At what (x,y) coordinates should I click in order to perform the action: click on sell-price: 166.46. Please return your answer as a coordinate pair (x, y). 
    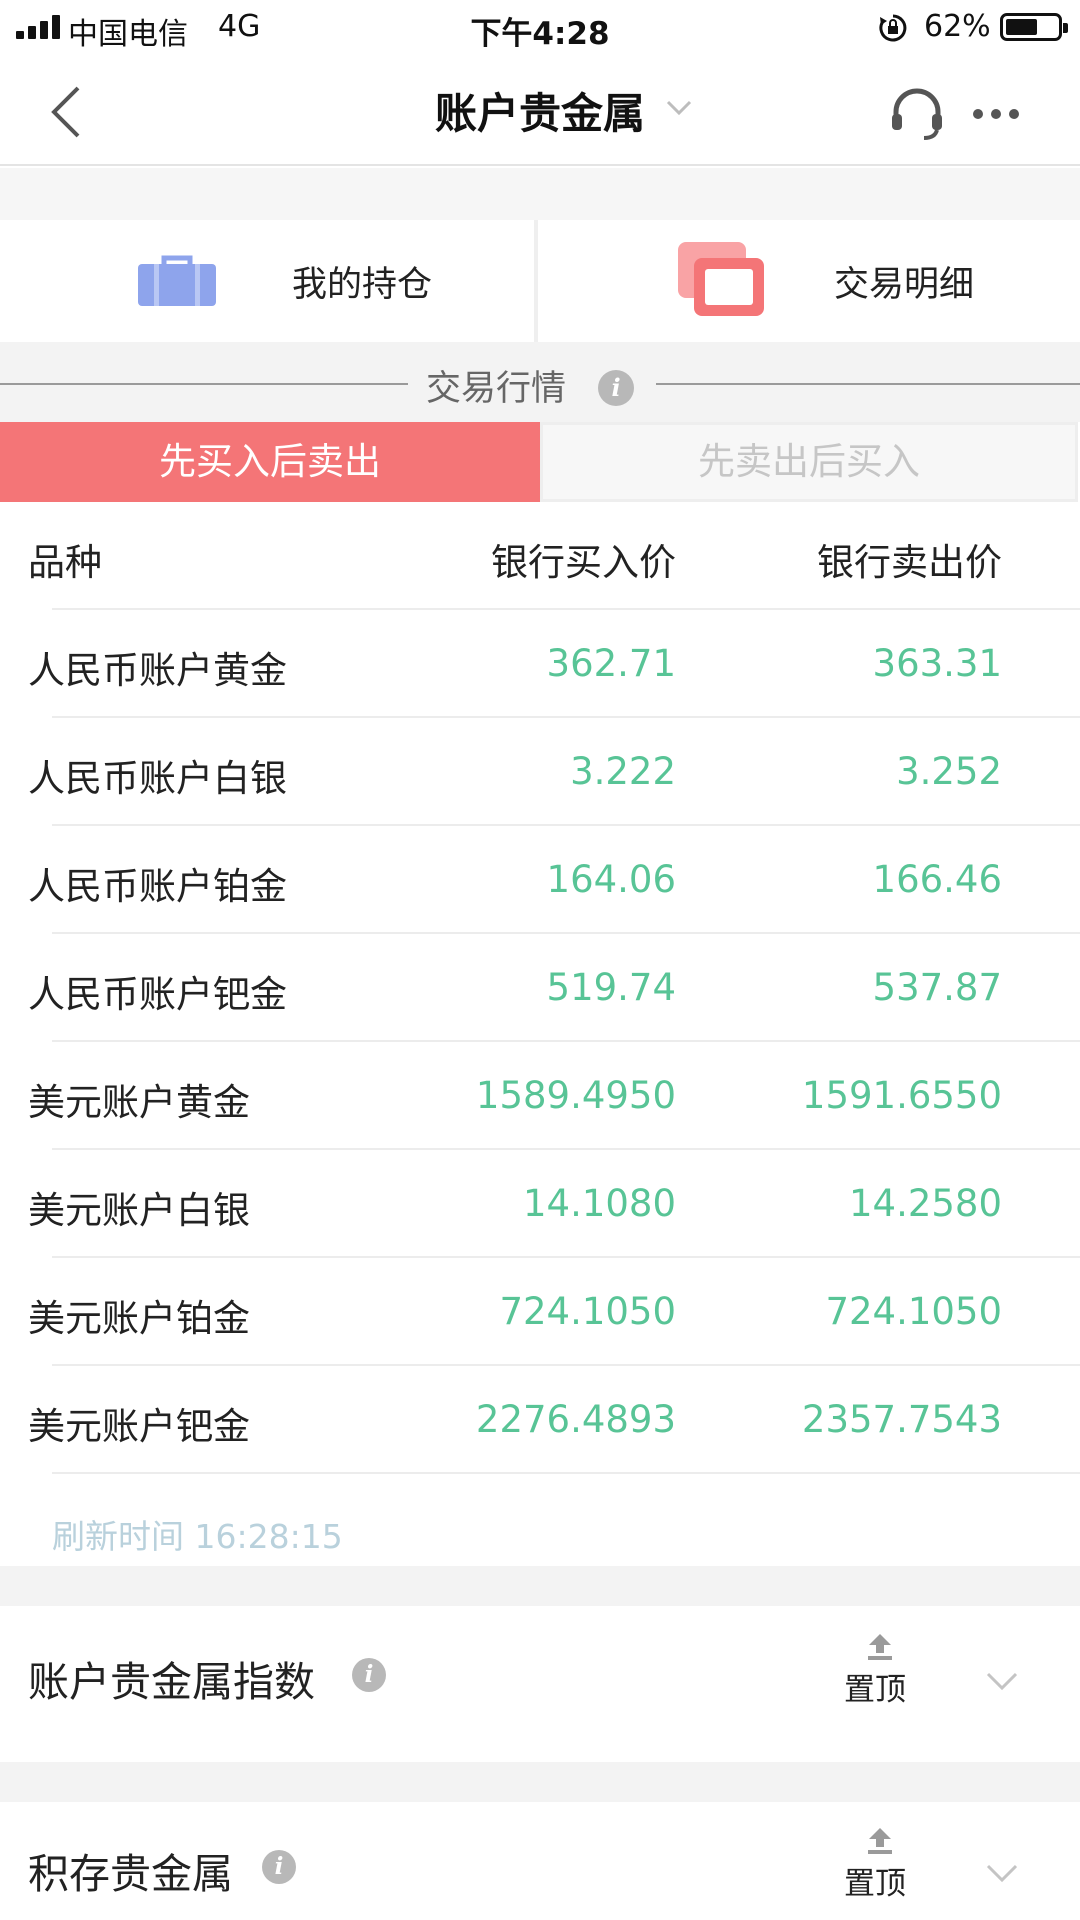
    Looking at the image, I should click on (937, 879).